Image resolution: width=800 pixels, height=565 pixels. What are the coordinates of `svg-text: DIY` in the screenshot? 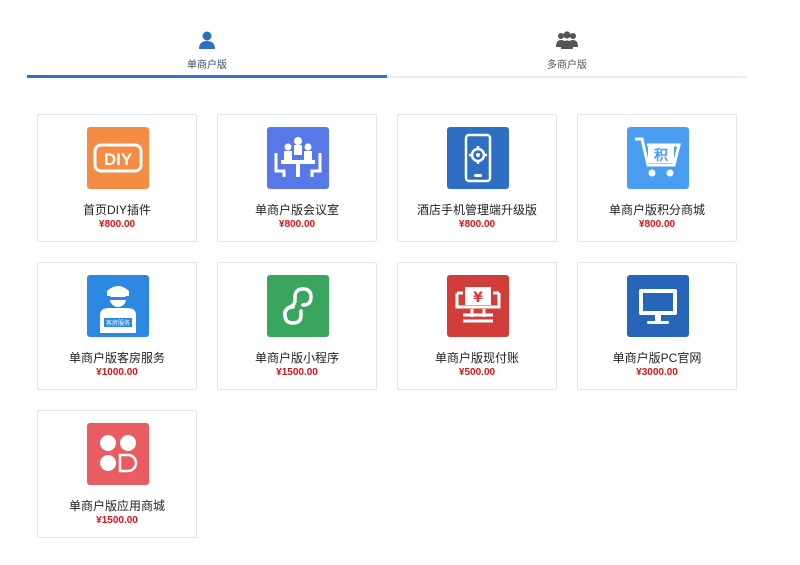 It's located at (118, 159).